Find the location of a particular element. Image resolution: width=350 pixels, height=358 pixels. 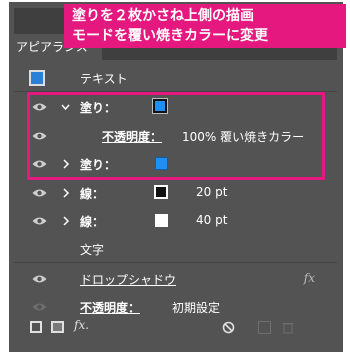

effect-fx-icon: fx is located at coordinates (309, 278).